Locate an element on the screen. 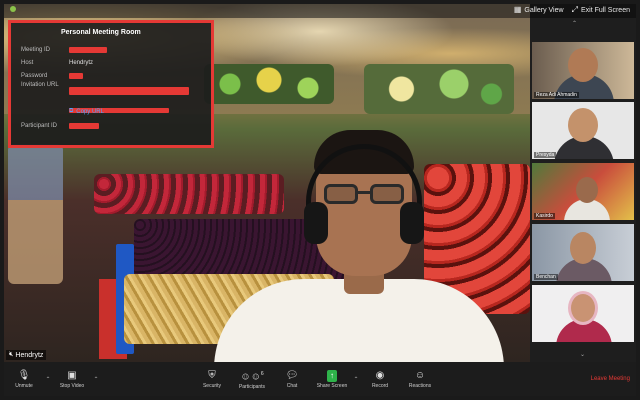 This screenshot has width=640, height=400. video-camera-icon: ▣ is located at coordinates (72, 375).